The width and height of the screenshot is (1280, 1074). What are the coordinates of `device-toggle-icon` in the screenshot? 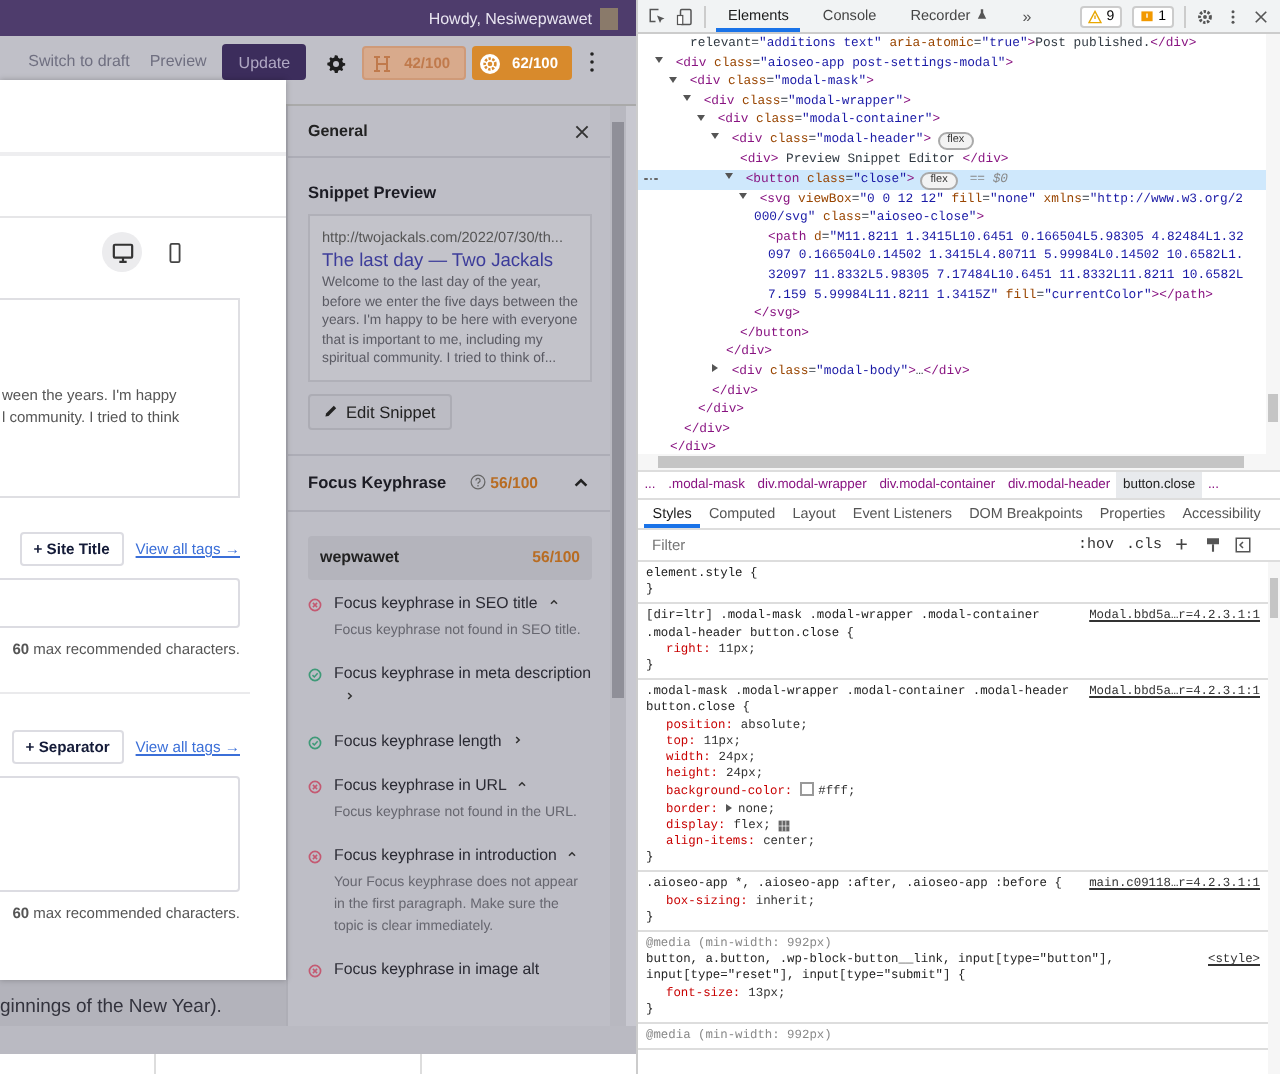 It's located at (685, 16).